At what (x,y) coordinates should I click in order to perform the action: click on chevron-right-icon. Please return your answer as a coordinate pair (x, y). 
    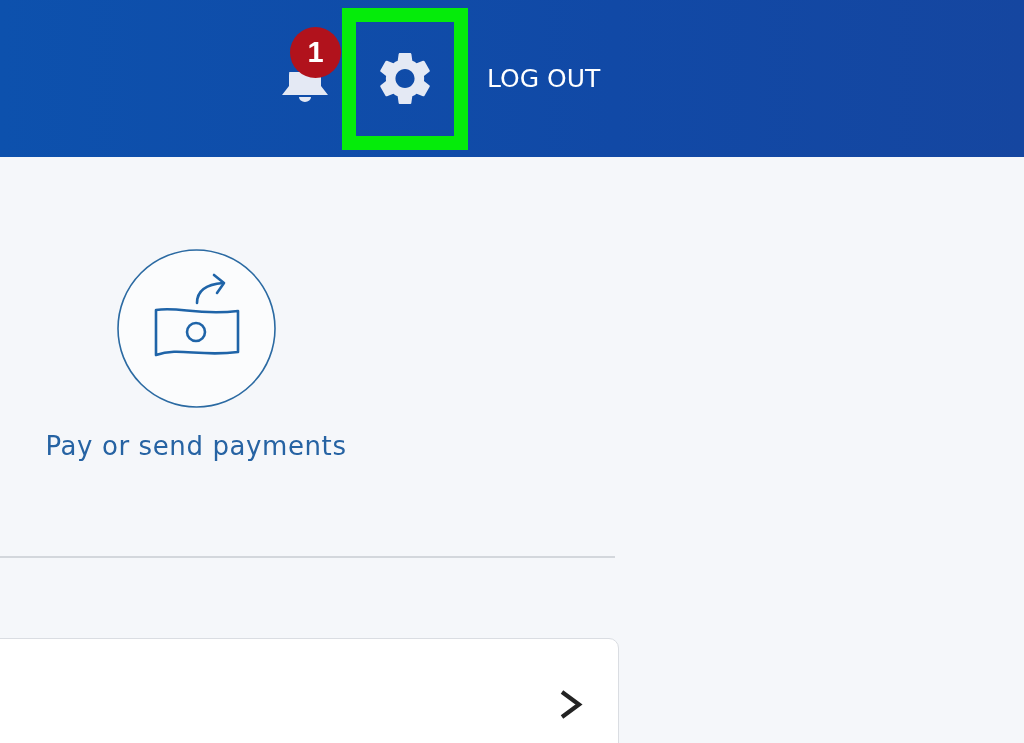
    Looking at the image, I should click on (571, 704).